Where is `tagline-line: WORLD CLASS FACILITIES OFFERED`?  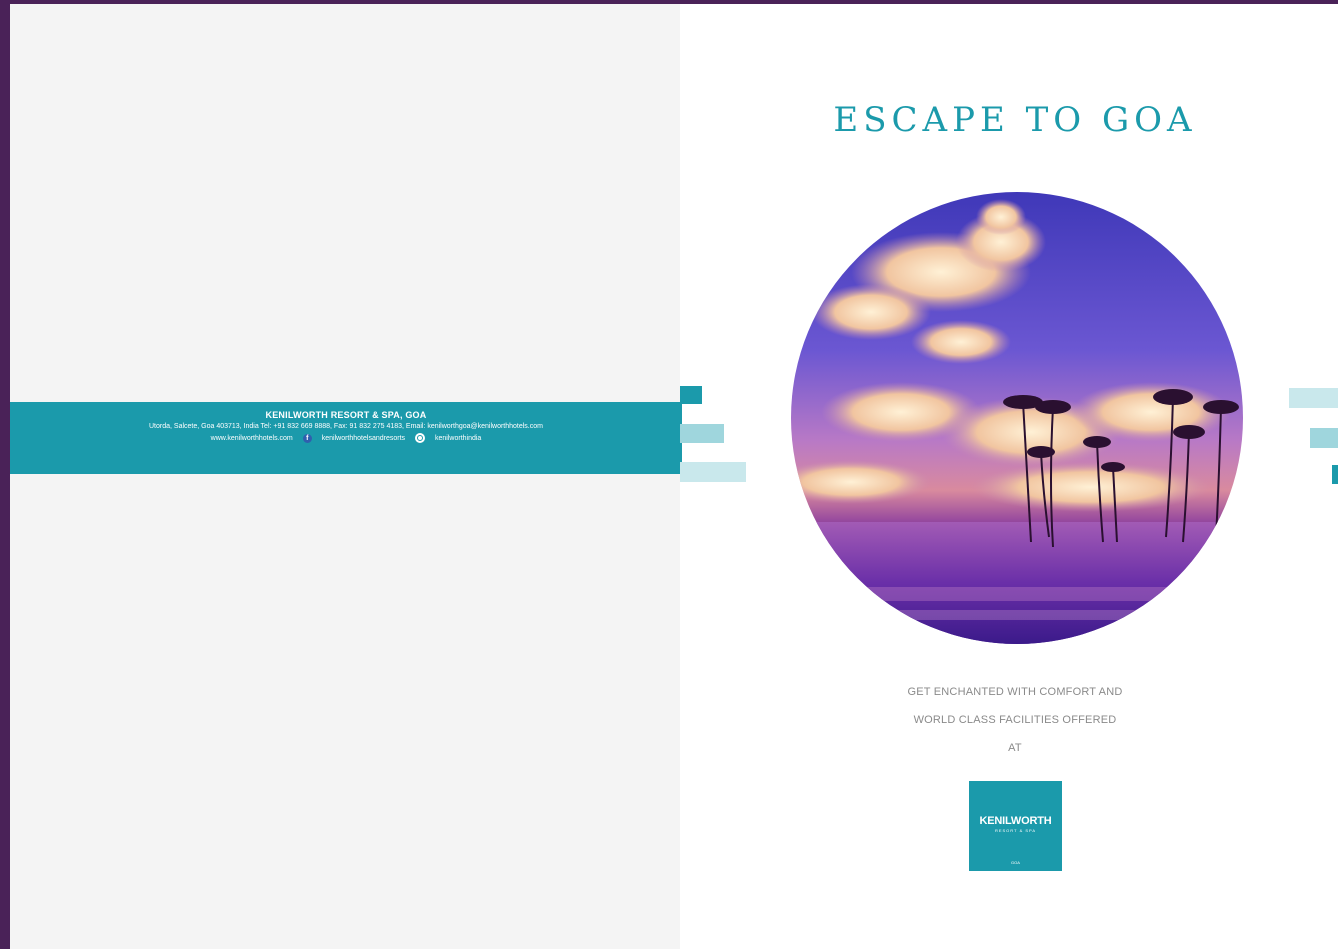 tagline-line: WORLD CLASS FACILITIES OFFERED is located at coordinates (1015, 720).